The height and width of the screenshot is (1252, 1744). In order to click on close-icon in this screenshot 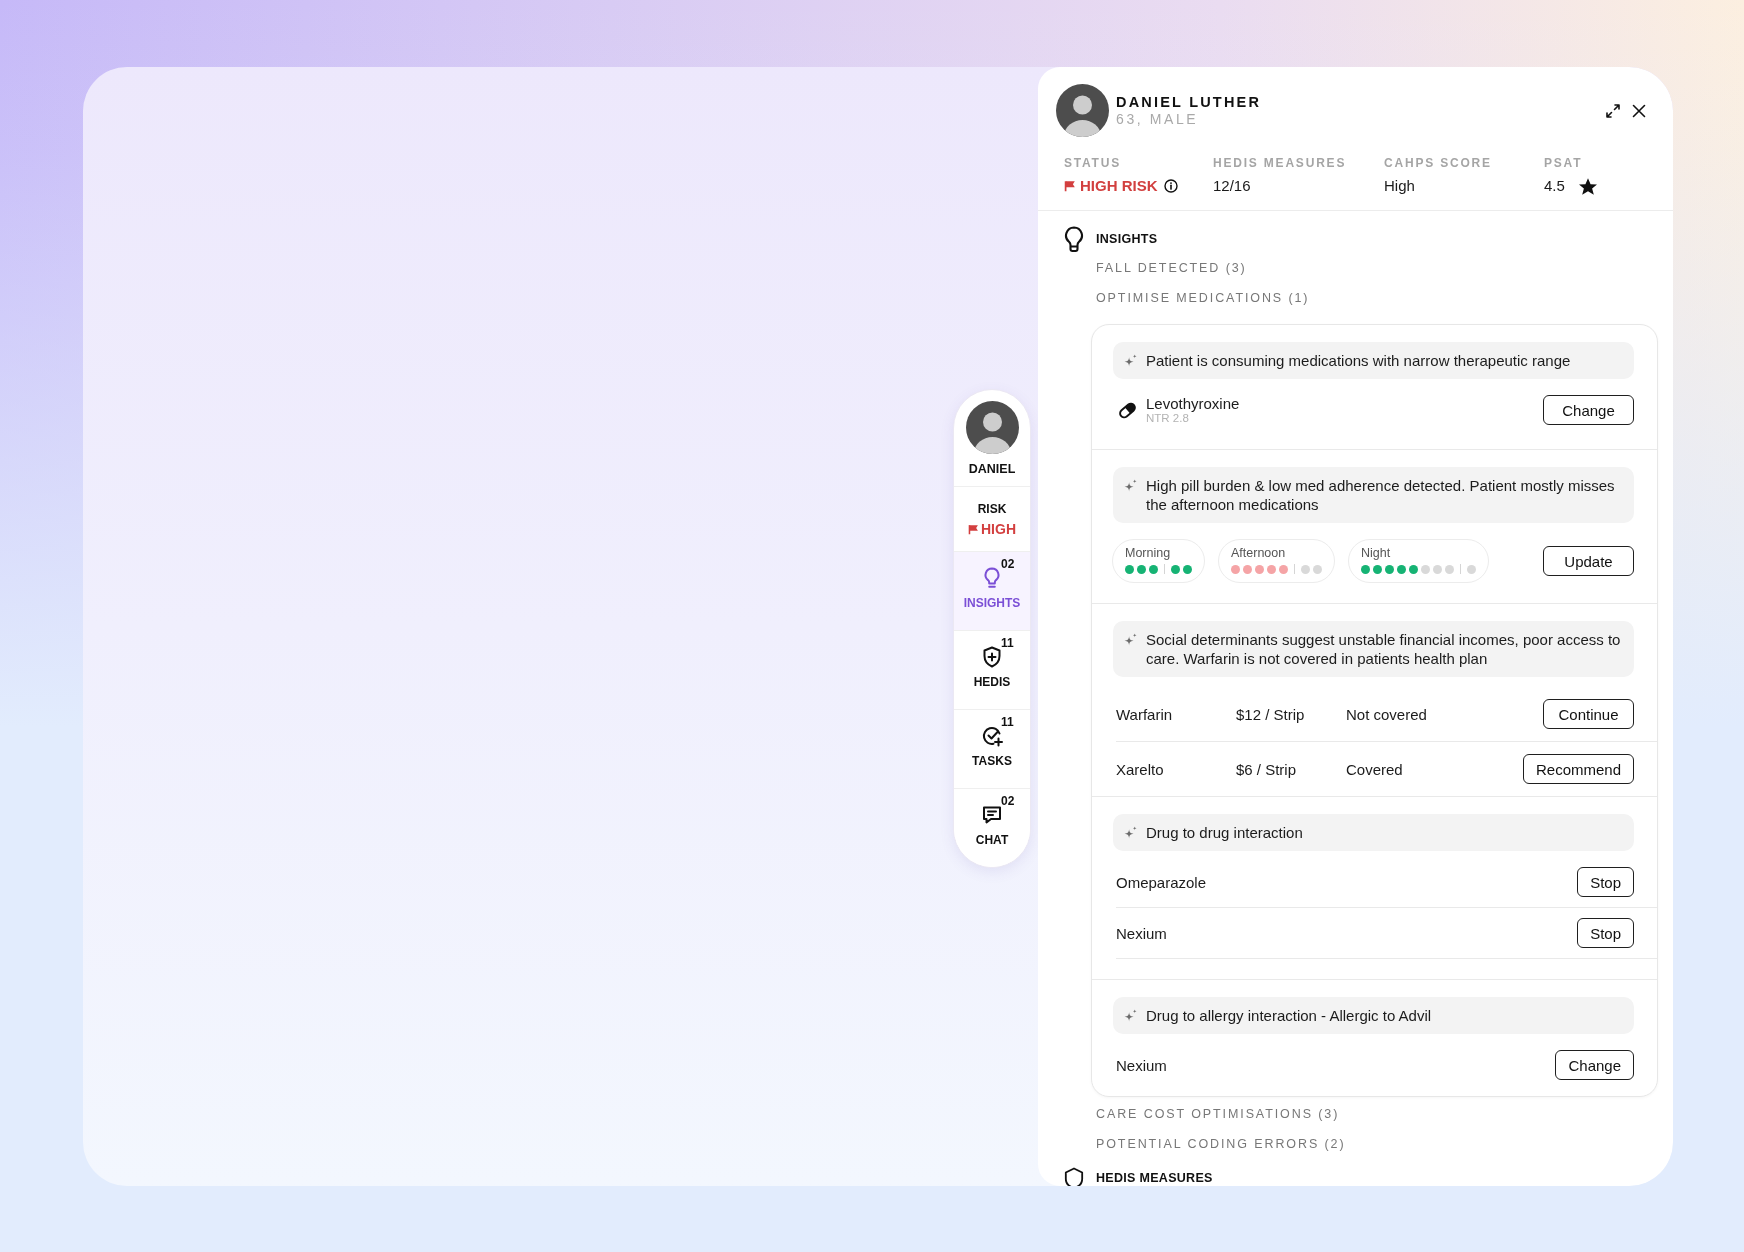, I will do `click(1639, 110)`.